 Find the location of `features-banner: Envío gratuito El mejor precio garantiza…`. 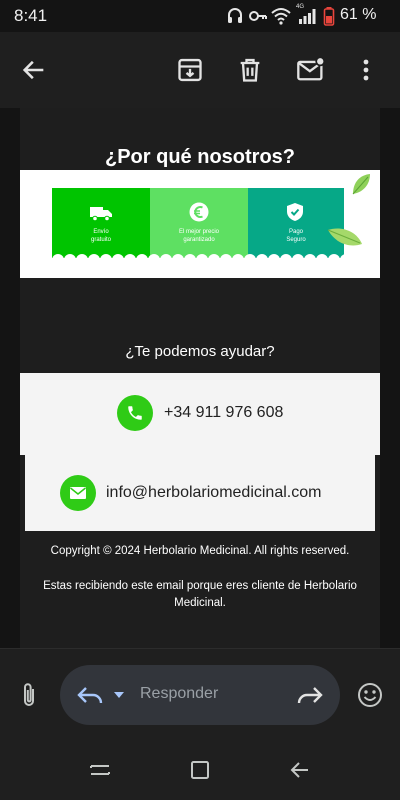

features-banner: Envío gratuito El mejor precio garantiza… is located at coordinates (200, 224).